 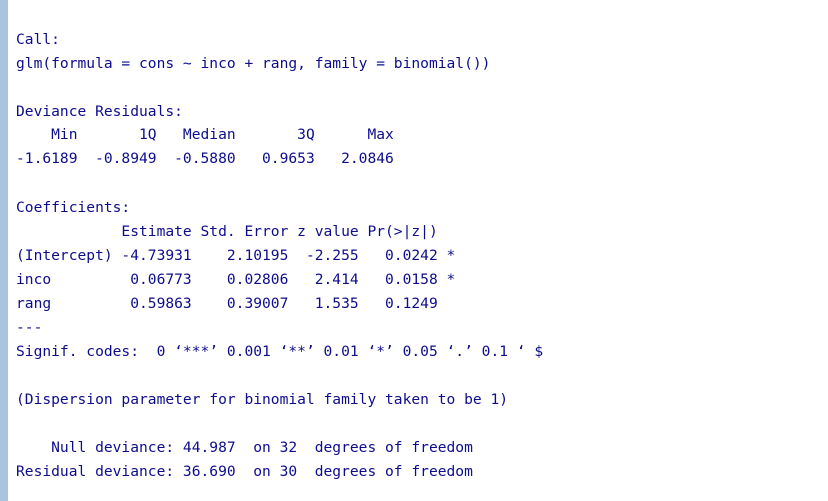 What do you see at coordinates (4, 250) in the screenshot?
I see `console-left-border` at bounding box center [4, 250].